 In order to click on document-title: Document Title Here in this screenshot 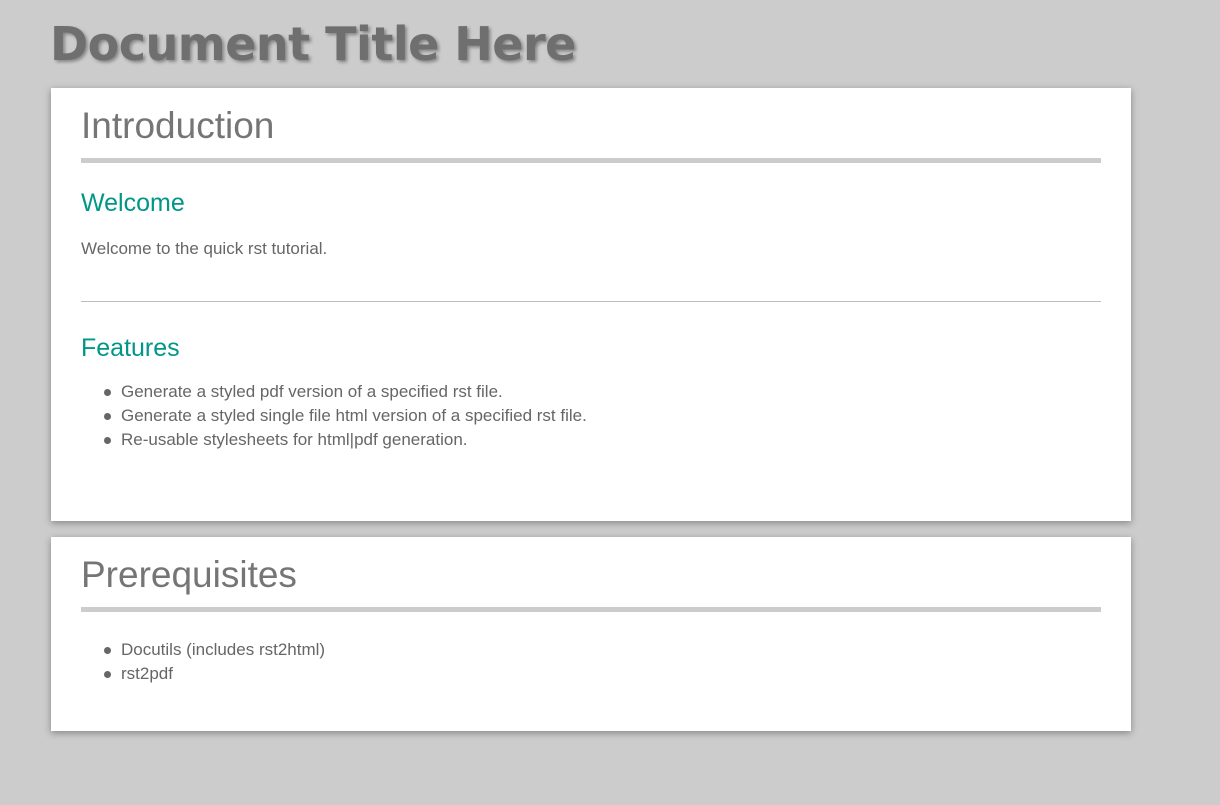, I will do `click(313, 44)`.